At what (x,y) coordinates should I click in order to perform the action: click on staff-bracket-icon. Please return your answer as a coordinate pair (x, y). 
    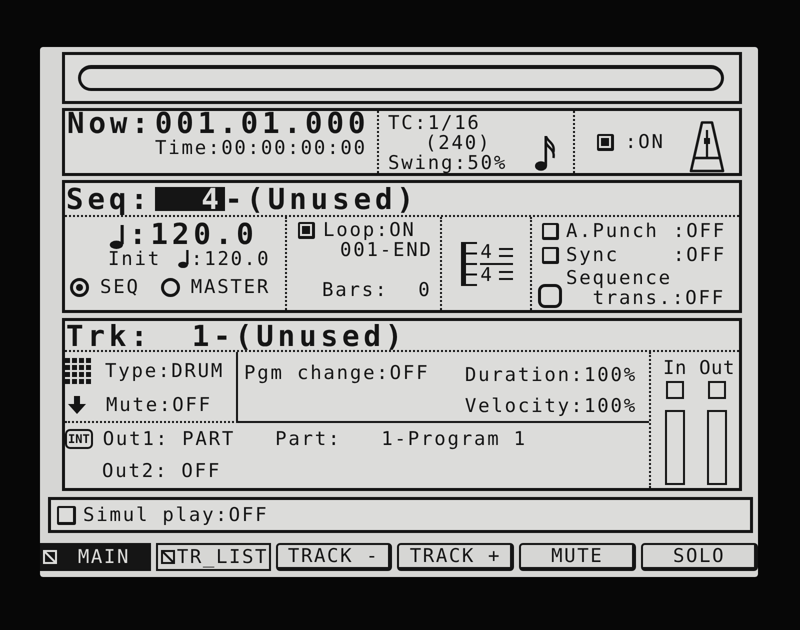
    Looking at the image, I should click on (469, 264).